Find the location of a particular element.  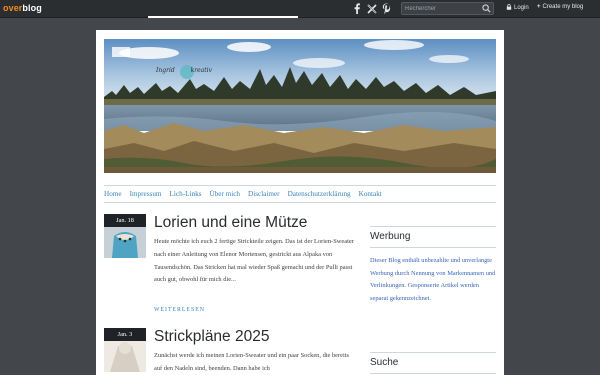

create-blog-label: Create my blog is located at coordinates (563, 7).